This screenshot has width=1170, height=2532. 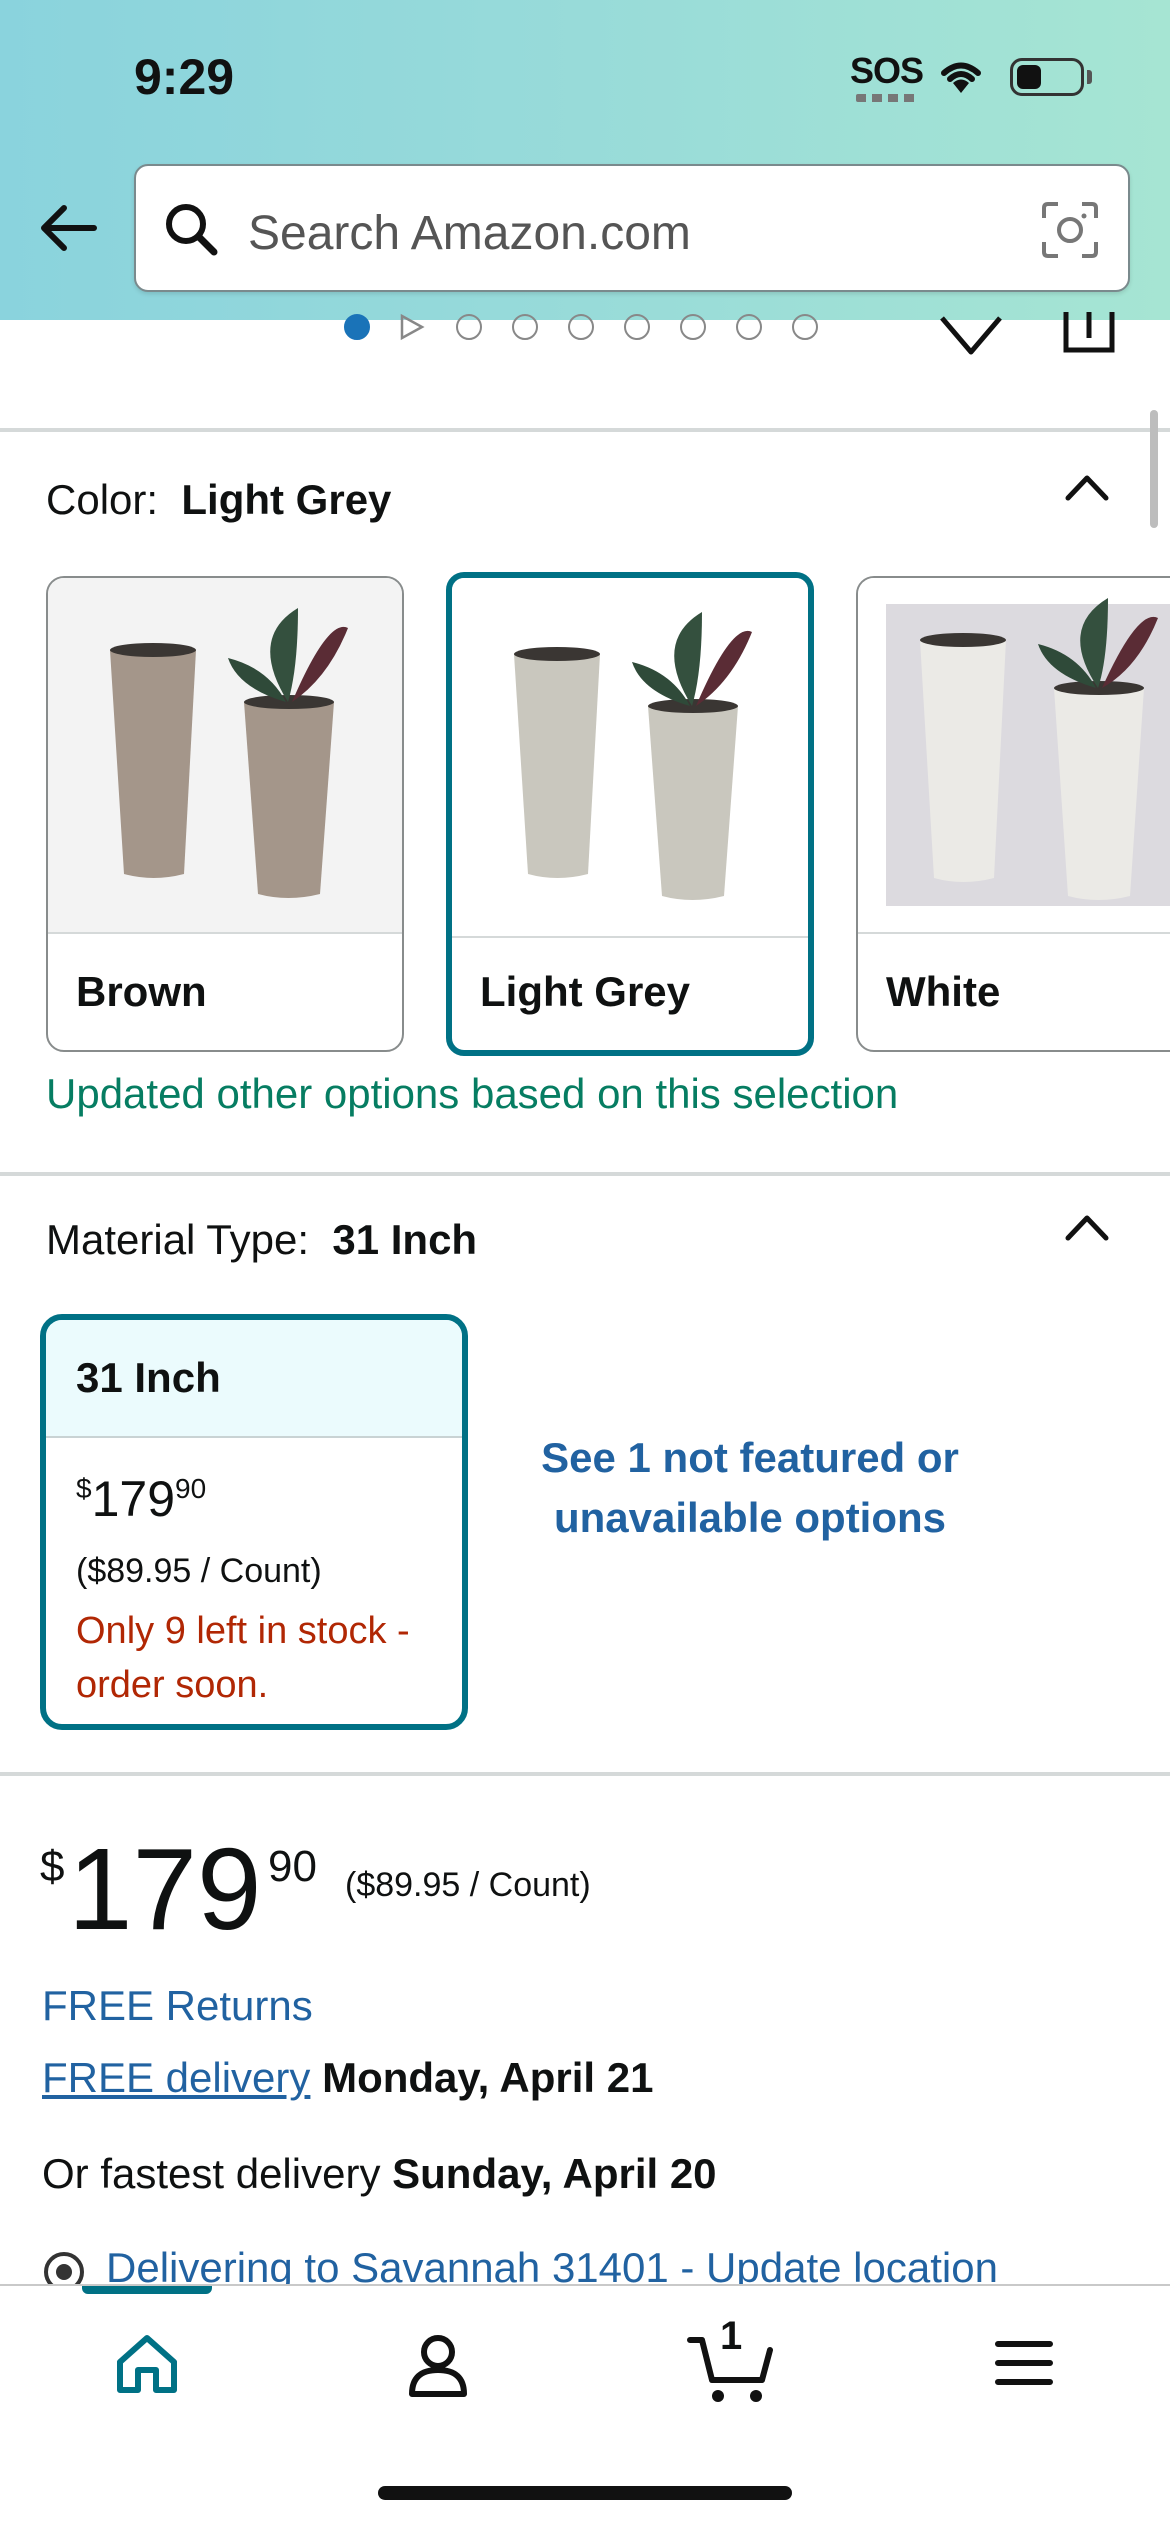 What do you see at coordinates (971, 336) in the screenshot?
I see `heart-icon` at bounding box center [971, 336].